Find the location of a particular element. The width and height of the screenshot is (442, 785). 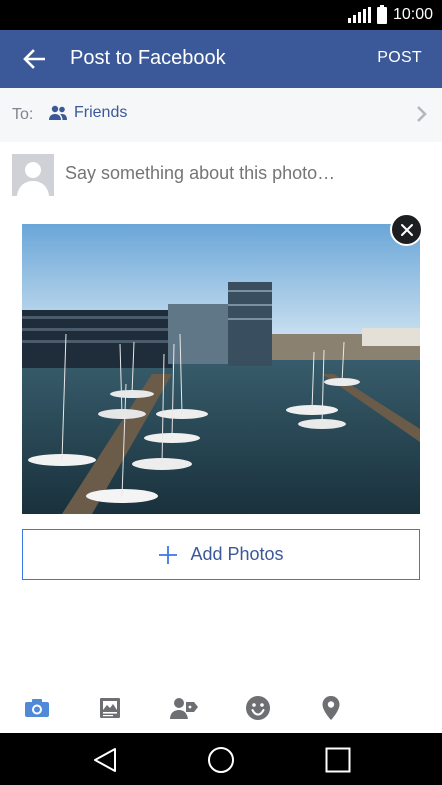

remove-photo-button is located at coordinates (406, 229).